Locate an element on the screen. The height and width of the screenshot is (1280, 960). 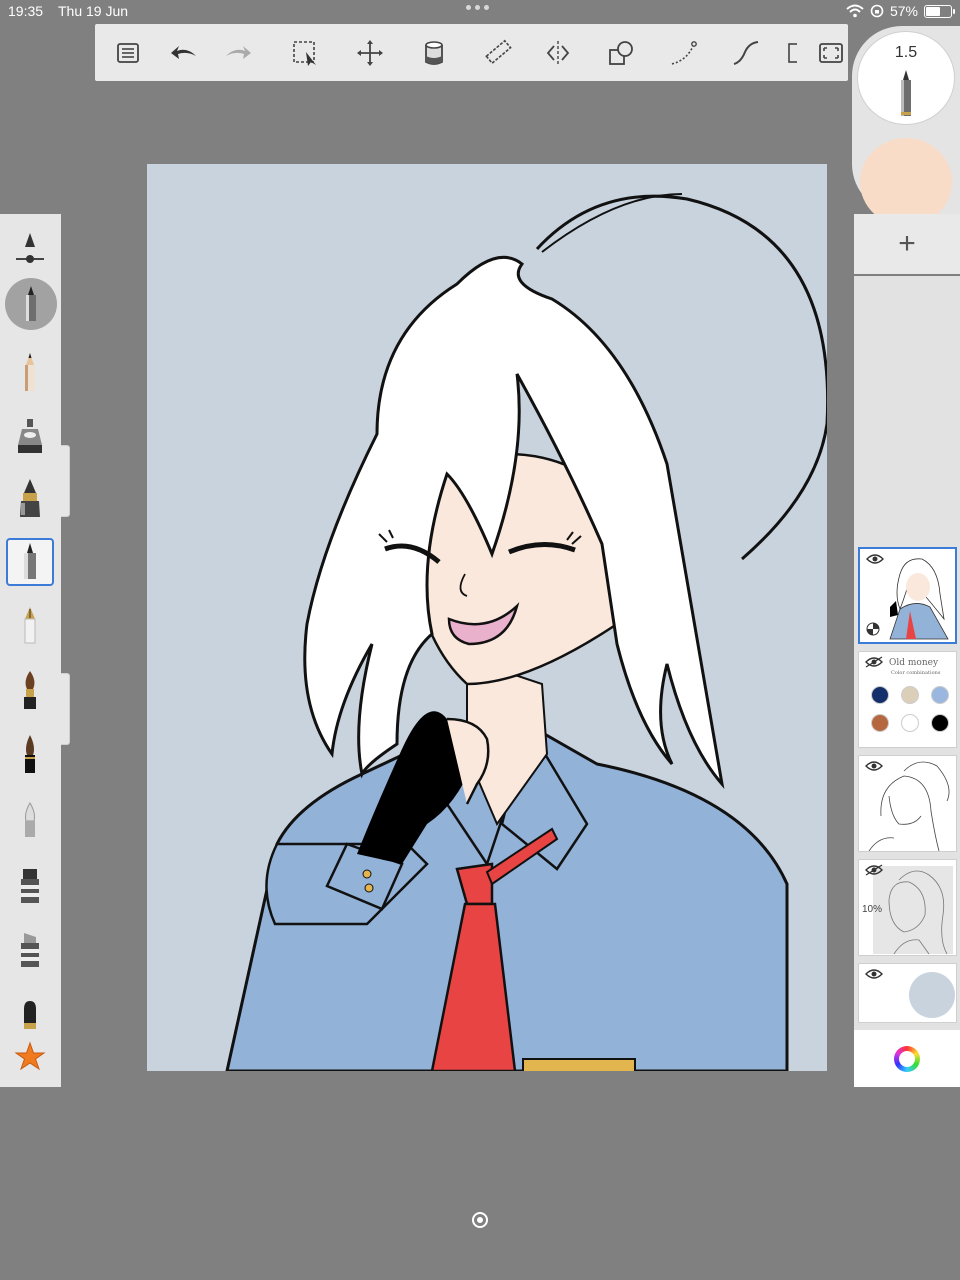
top-toolbar is located at coordinates (471, 52).